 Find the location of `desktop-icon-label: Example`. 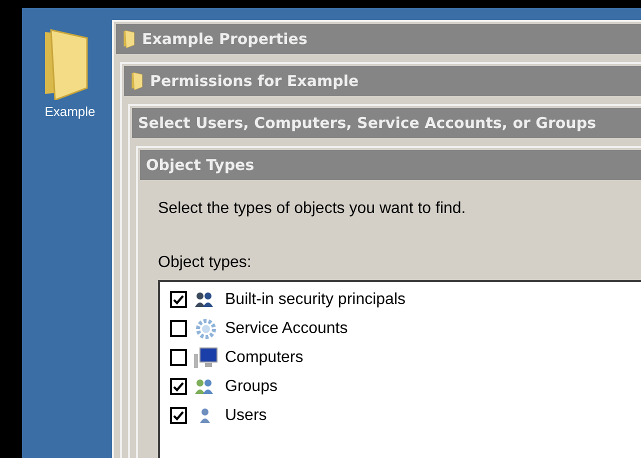

desktop-icon-label: Example is located at coordinates (70, 111).